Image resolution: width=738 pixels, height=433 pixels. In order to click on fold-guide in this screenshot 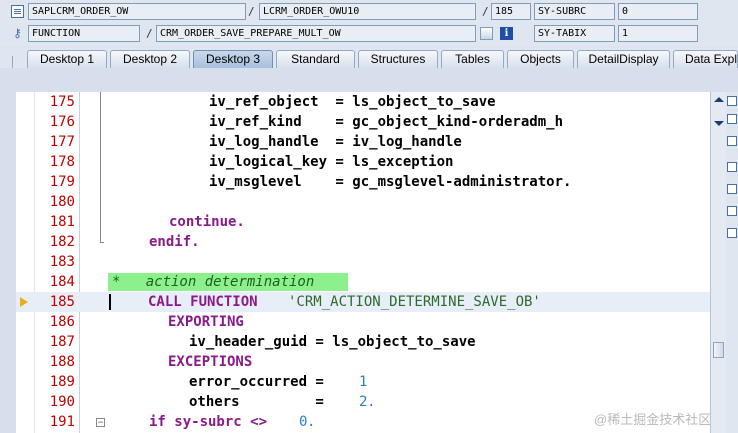, I will do `click(100, 167)`.